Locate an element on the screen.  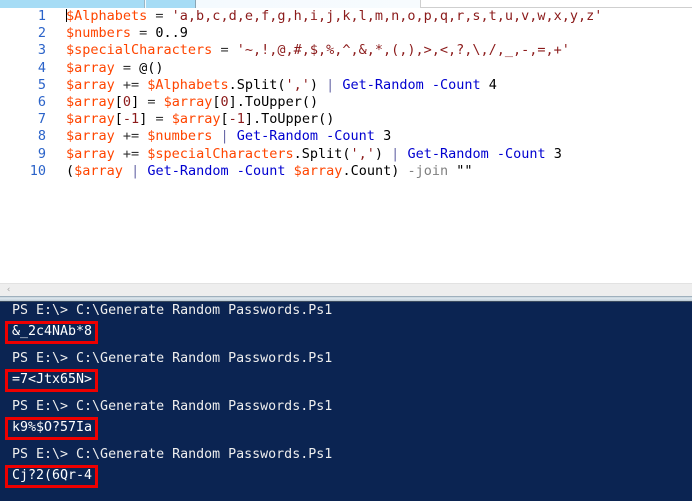
code-text: $array[-1] = $array[-1].ToUpper() is located at coordinates (190, 119).